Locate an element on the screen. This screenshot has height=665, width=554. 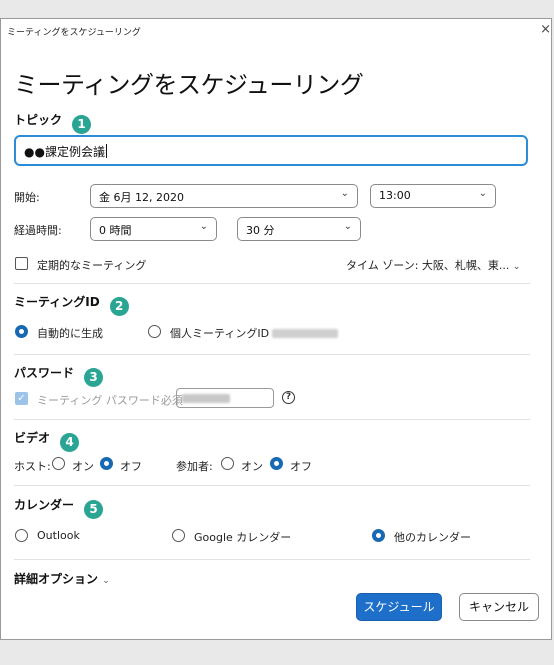
meeting-id-section-label: ミーティングID 2 is located at coordinates (71, 304).